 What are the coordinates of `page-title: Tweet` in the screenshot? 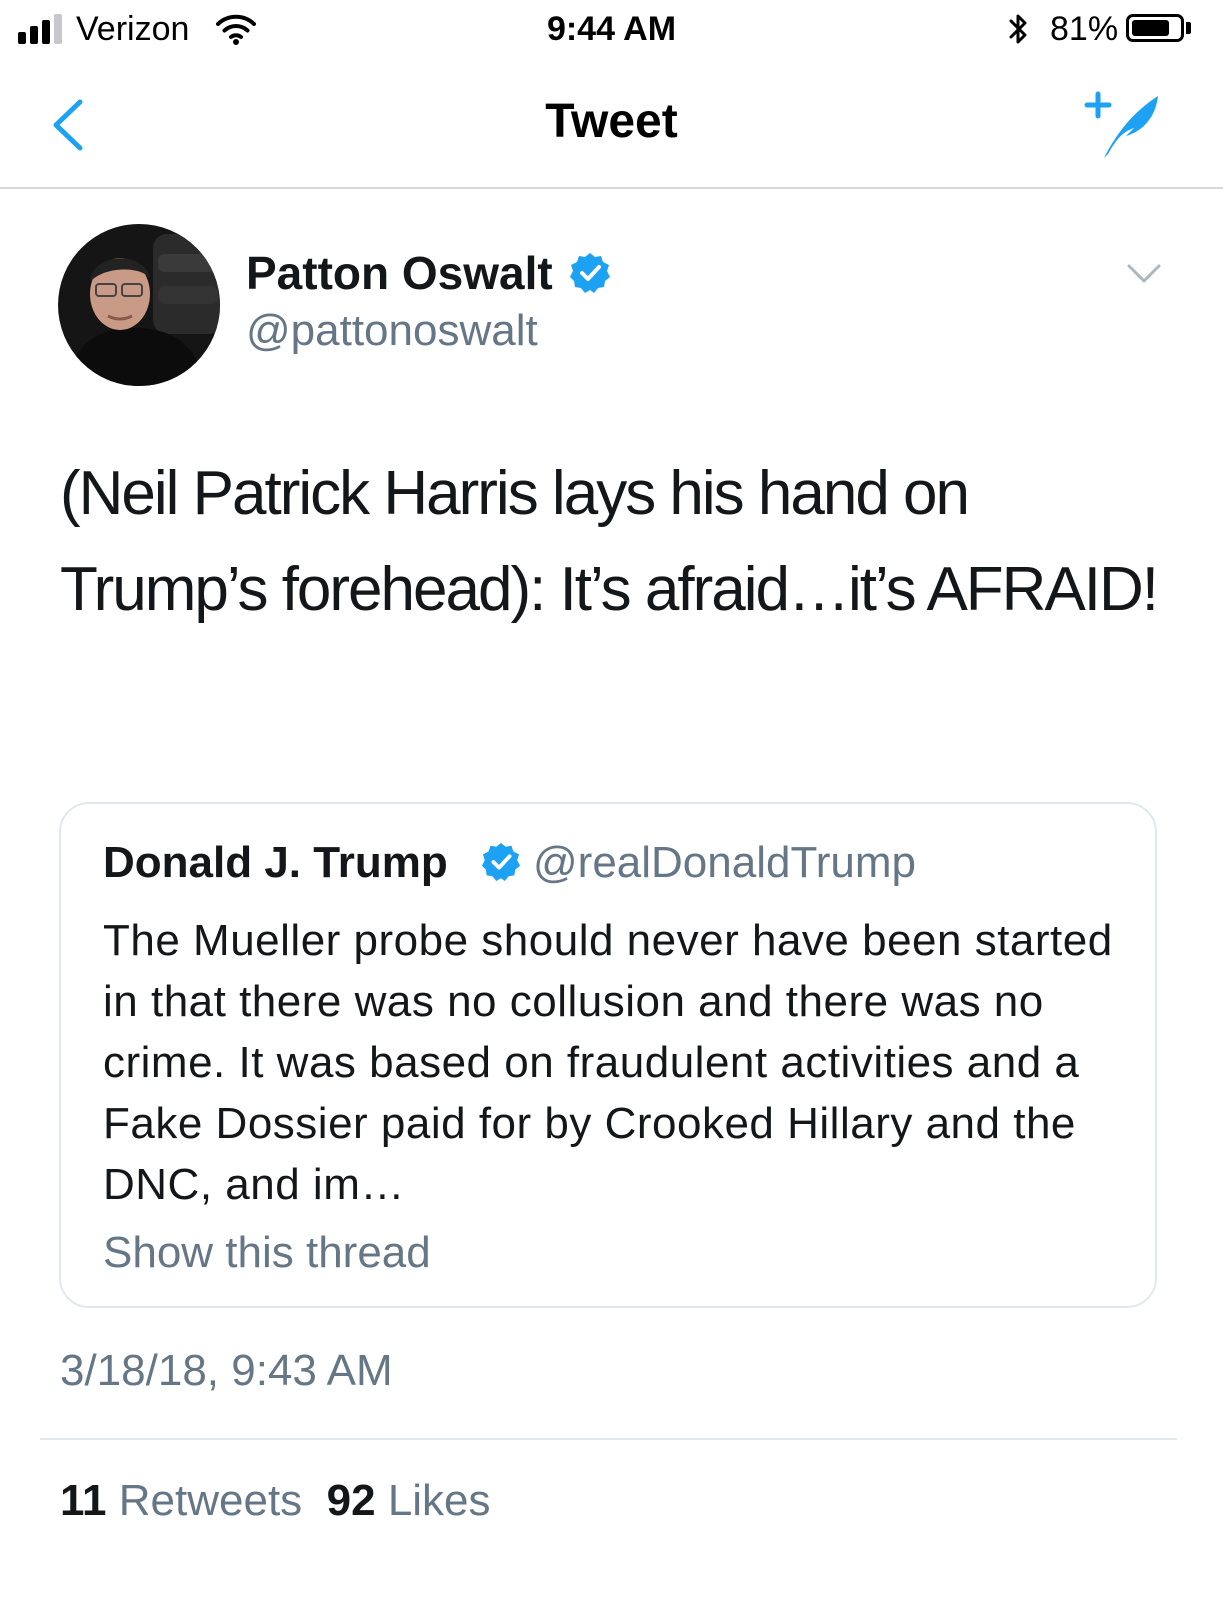 It's located at (611, 121).